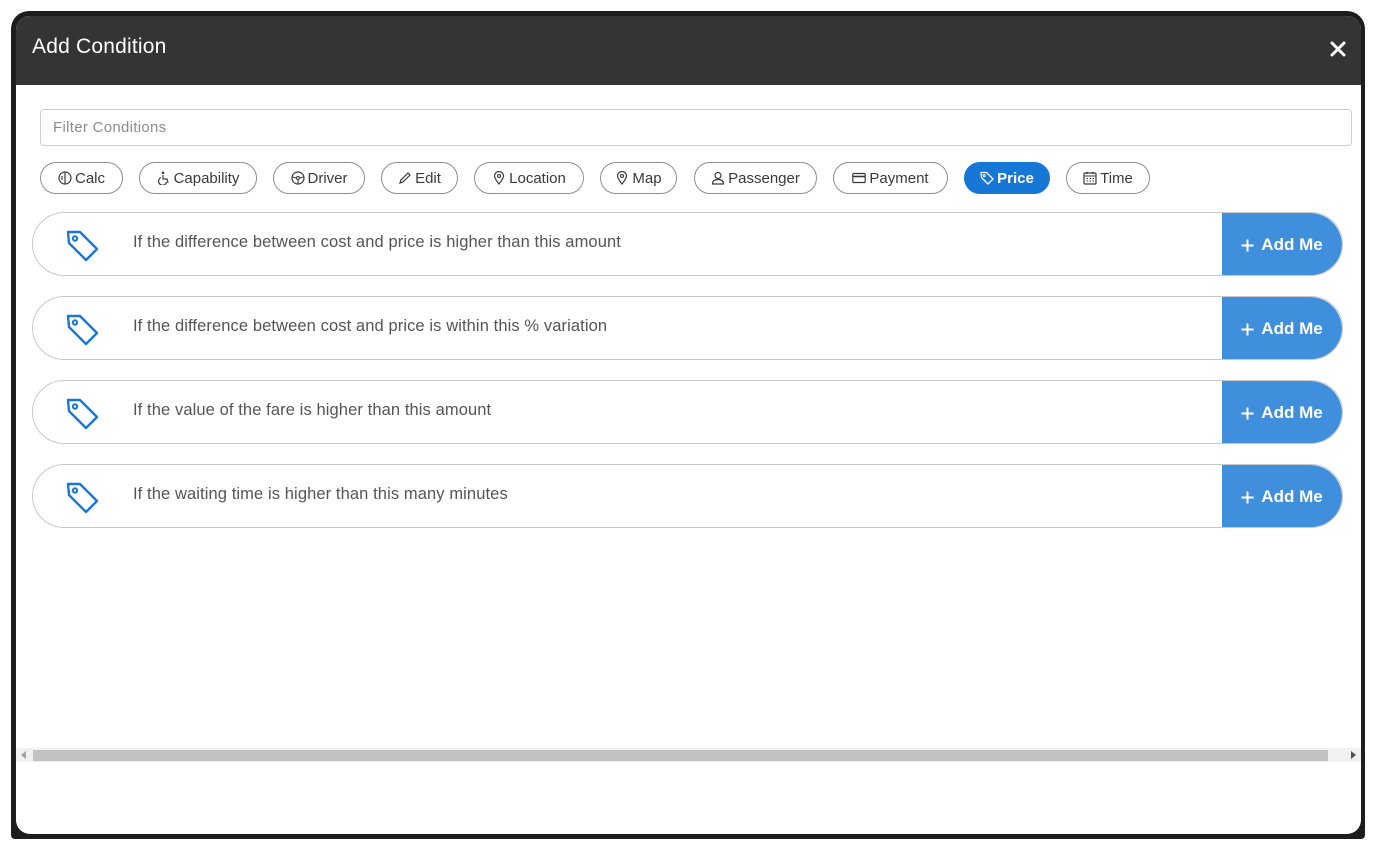 The width and height of the screenshot is (1384, 858). Describe the element at coordinates (1116, 178) in the screenshot. I see `chip-label: Time` at that location.